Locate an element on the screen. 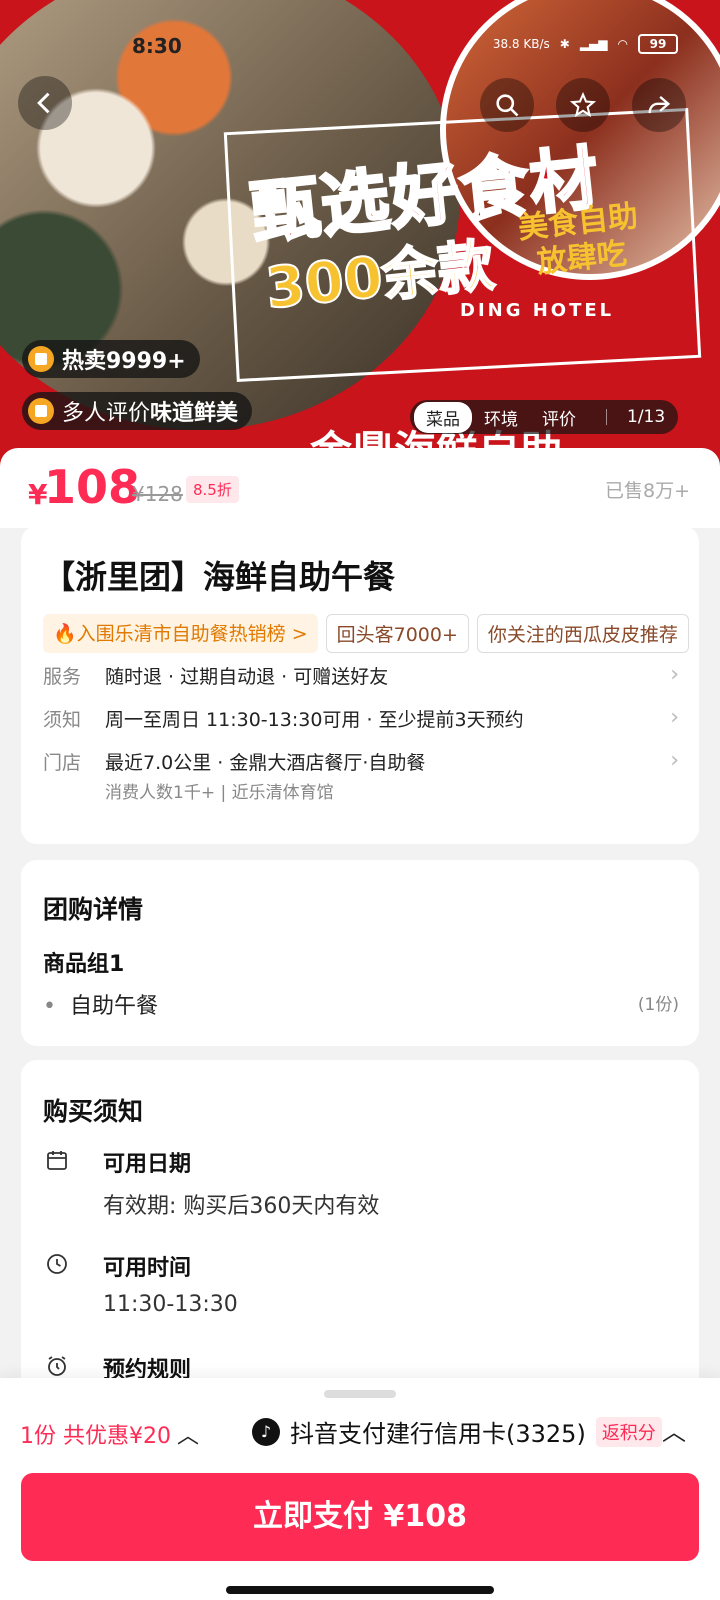 Image resolution: width=720 pixels, height=1600 pixels. recommend-tag: 你关注的西瓜皮皮推荐 is located at coordinates (582, 633).